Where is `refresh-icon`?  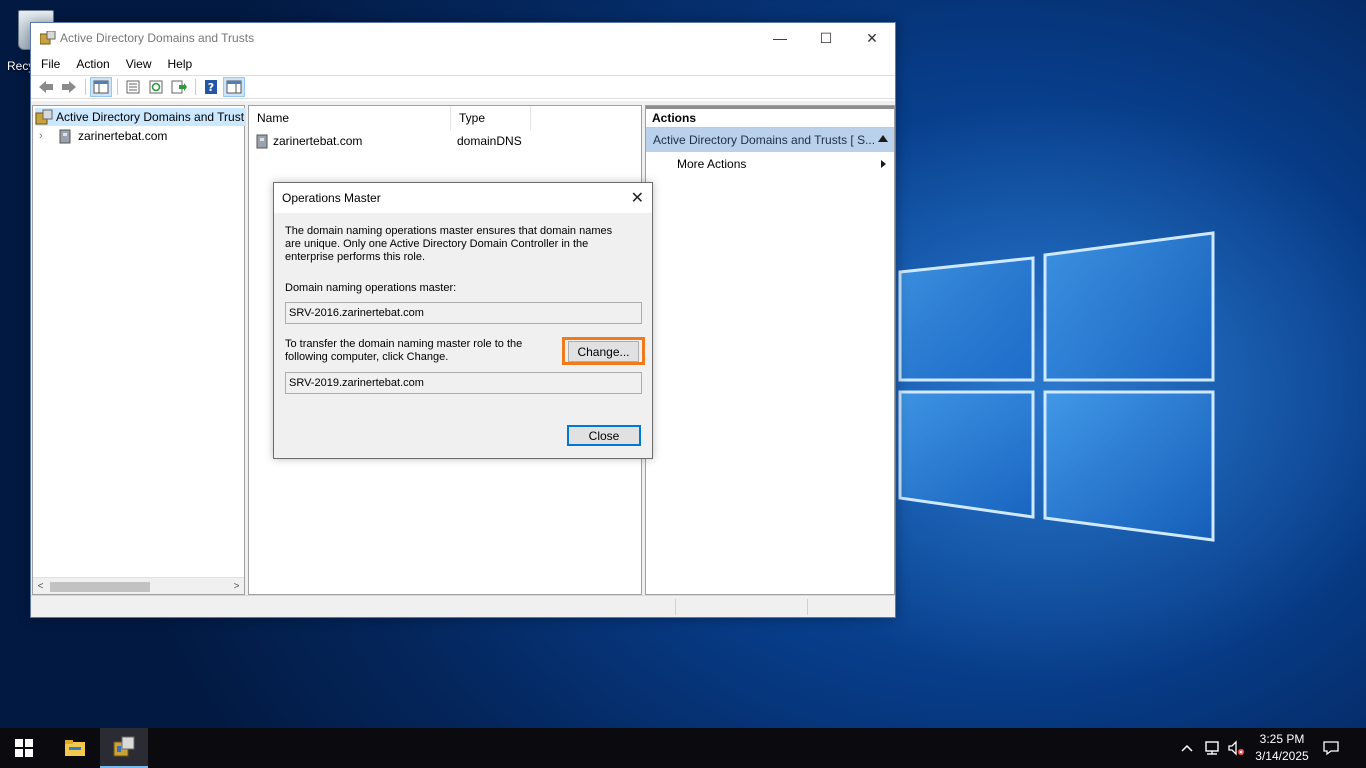 refresh-icon is located at coordinates (156, 87).